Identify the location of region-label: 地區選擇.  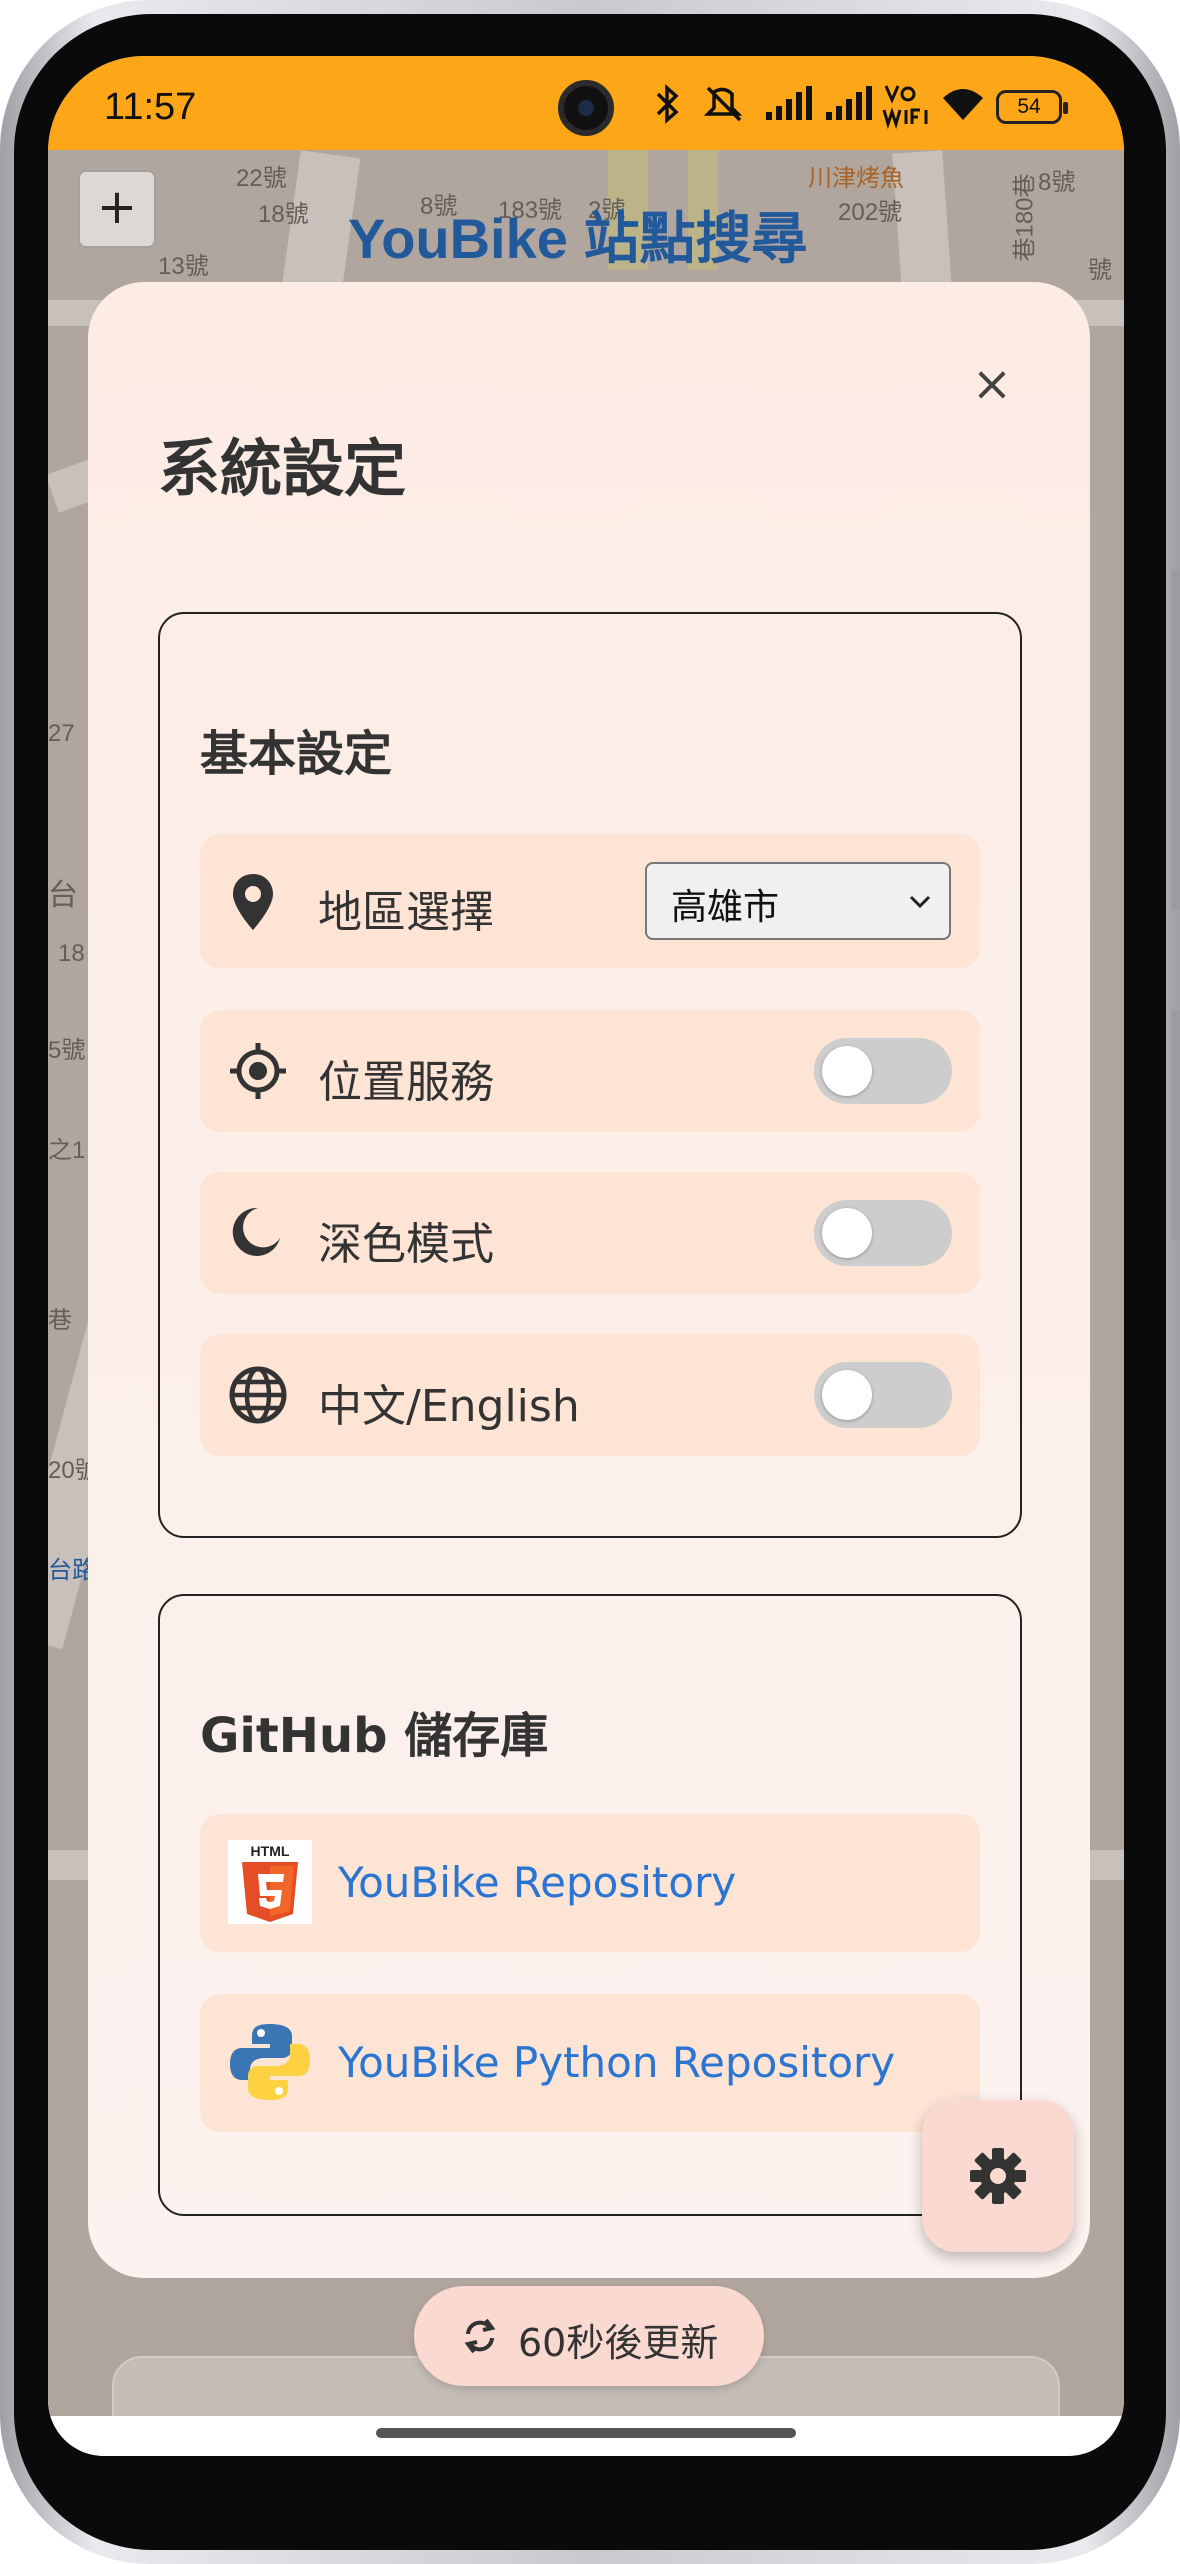
(406, 912).